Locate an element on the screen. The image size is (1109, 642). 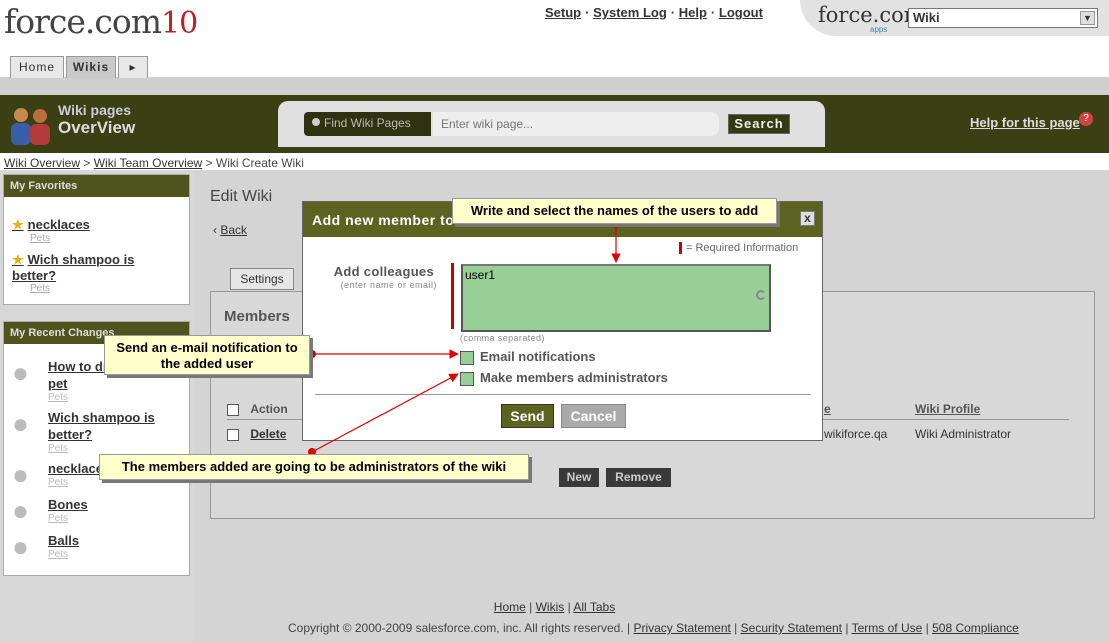
breadcrumb-wiki-overview: Wiki Overview is located at coordinates (42, 163).